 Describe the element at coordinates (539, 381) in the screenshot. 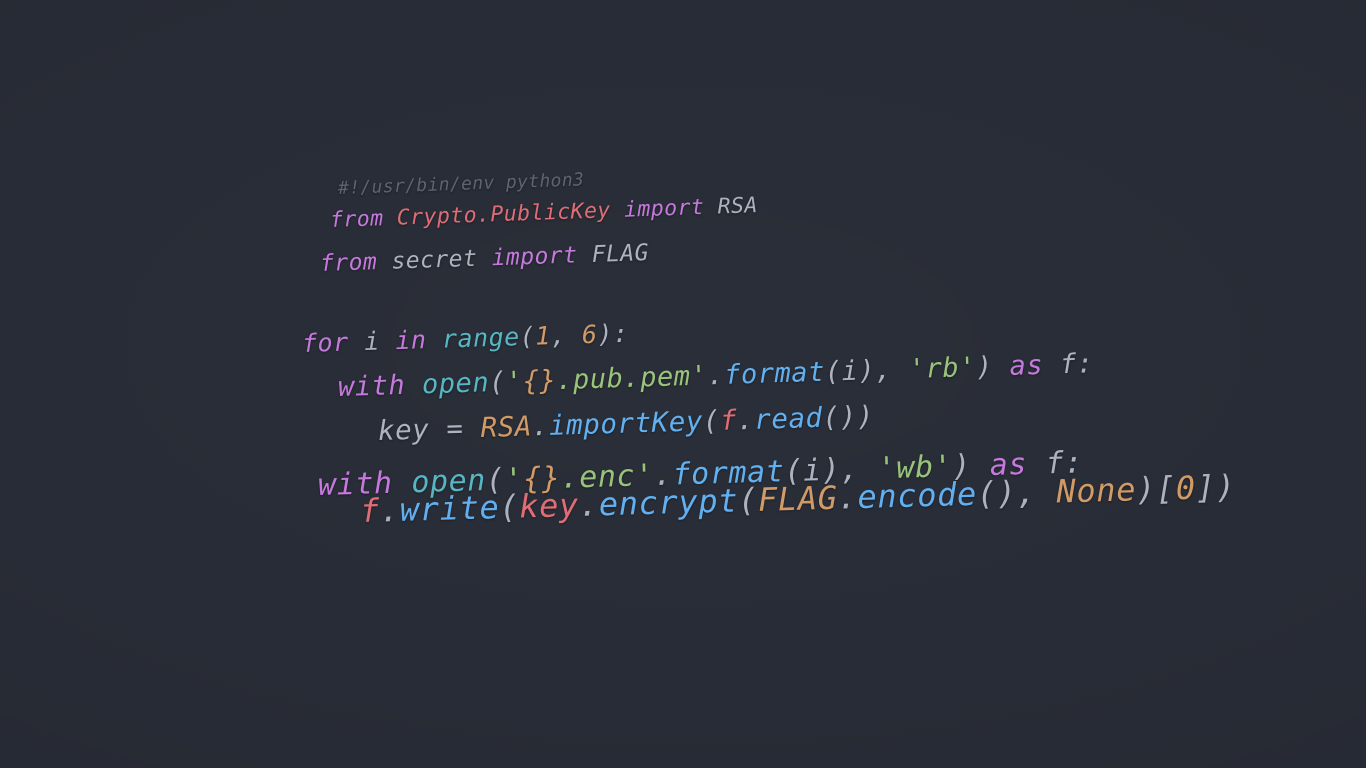

I see `code-token: {}` at that location.